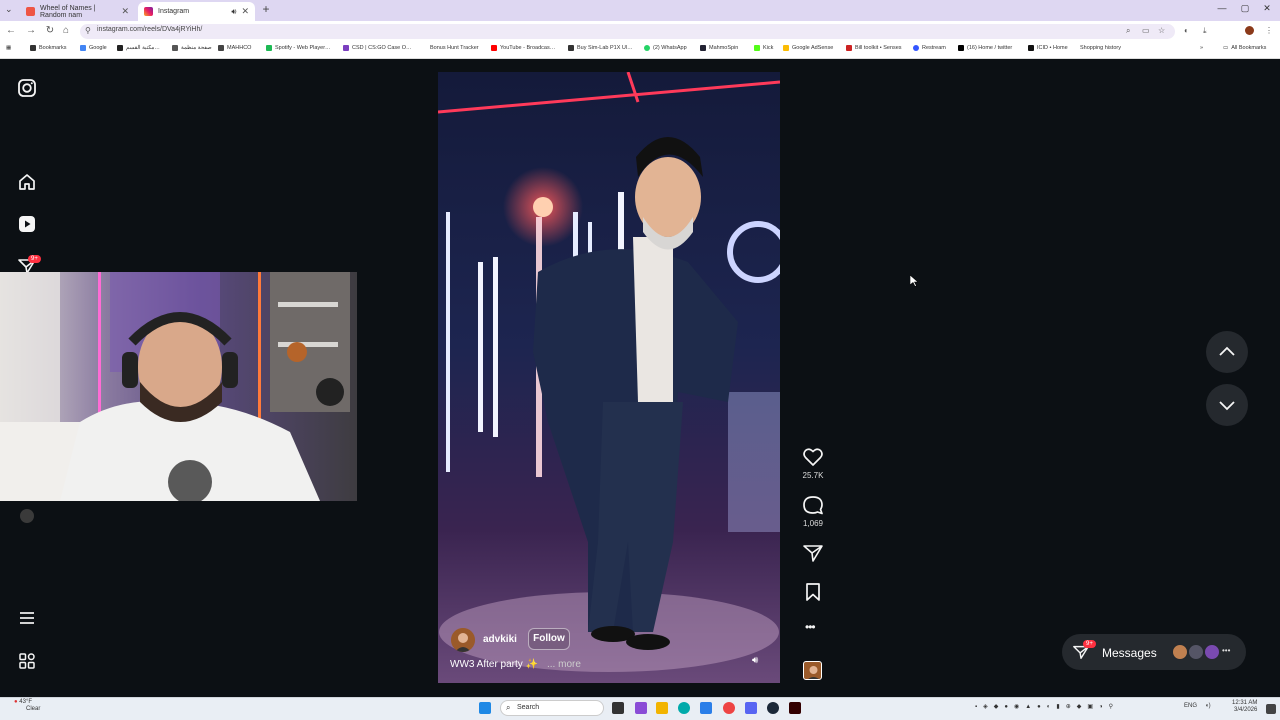 This screenshot has height=720, width=1280. What do you see at coordinates (27, 516) in the screenshot?
I see `profile-avatar` at bounding box center [27, 516].